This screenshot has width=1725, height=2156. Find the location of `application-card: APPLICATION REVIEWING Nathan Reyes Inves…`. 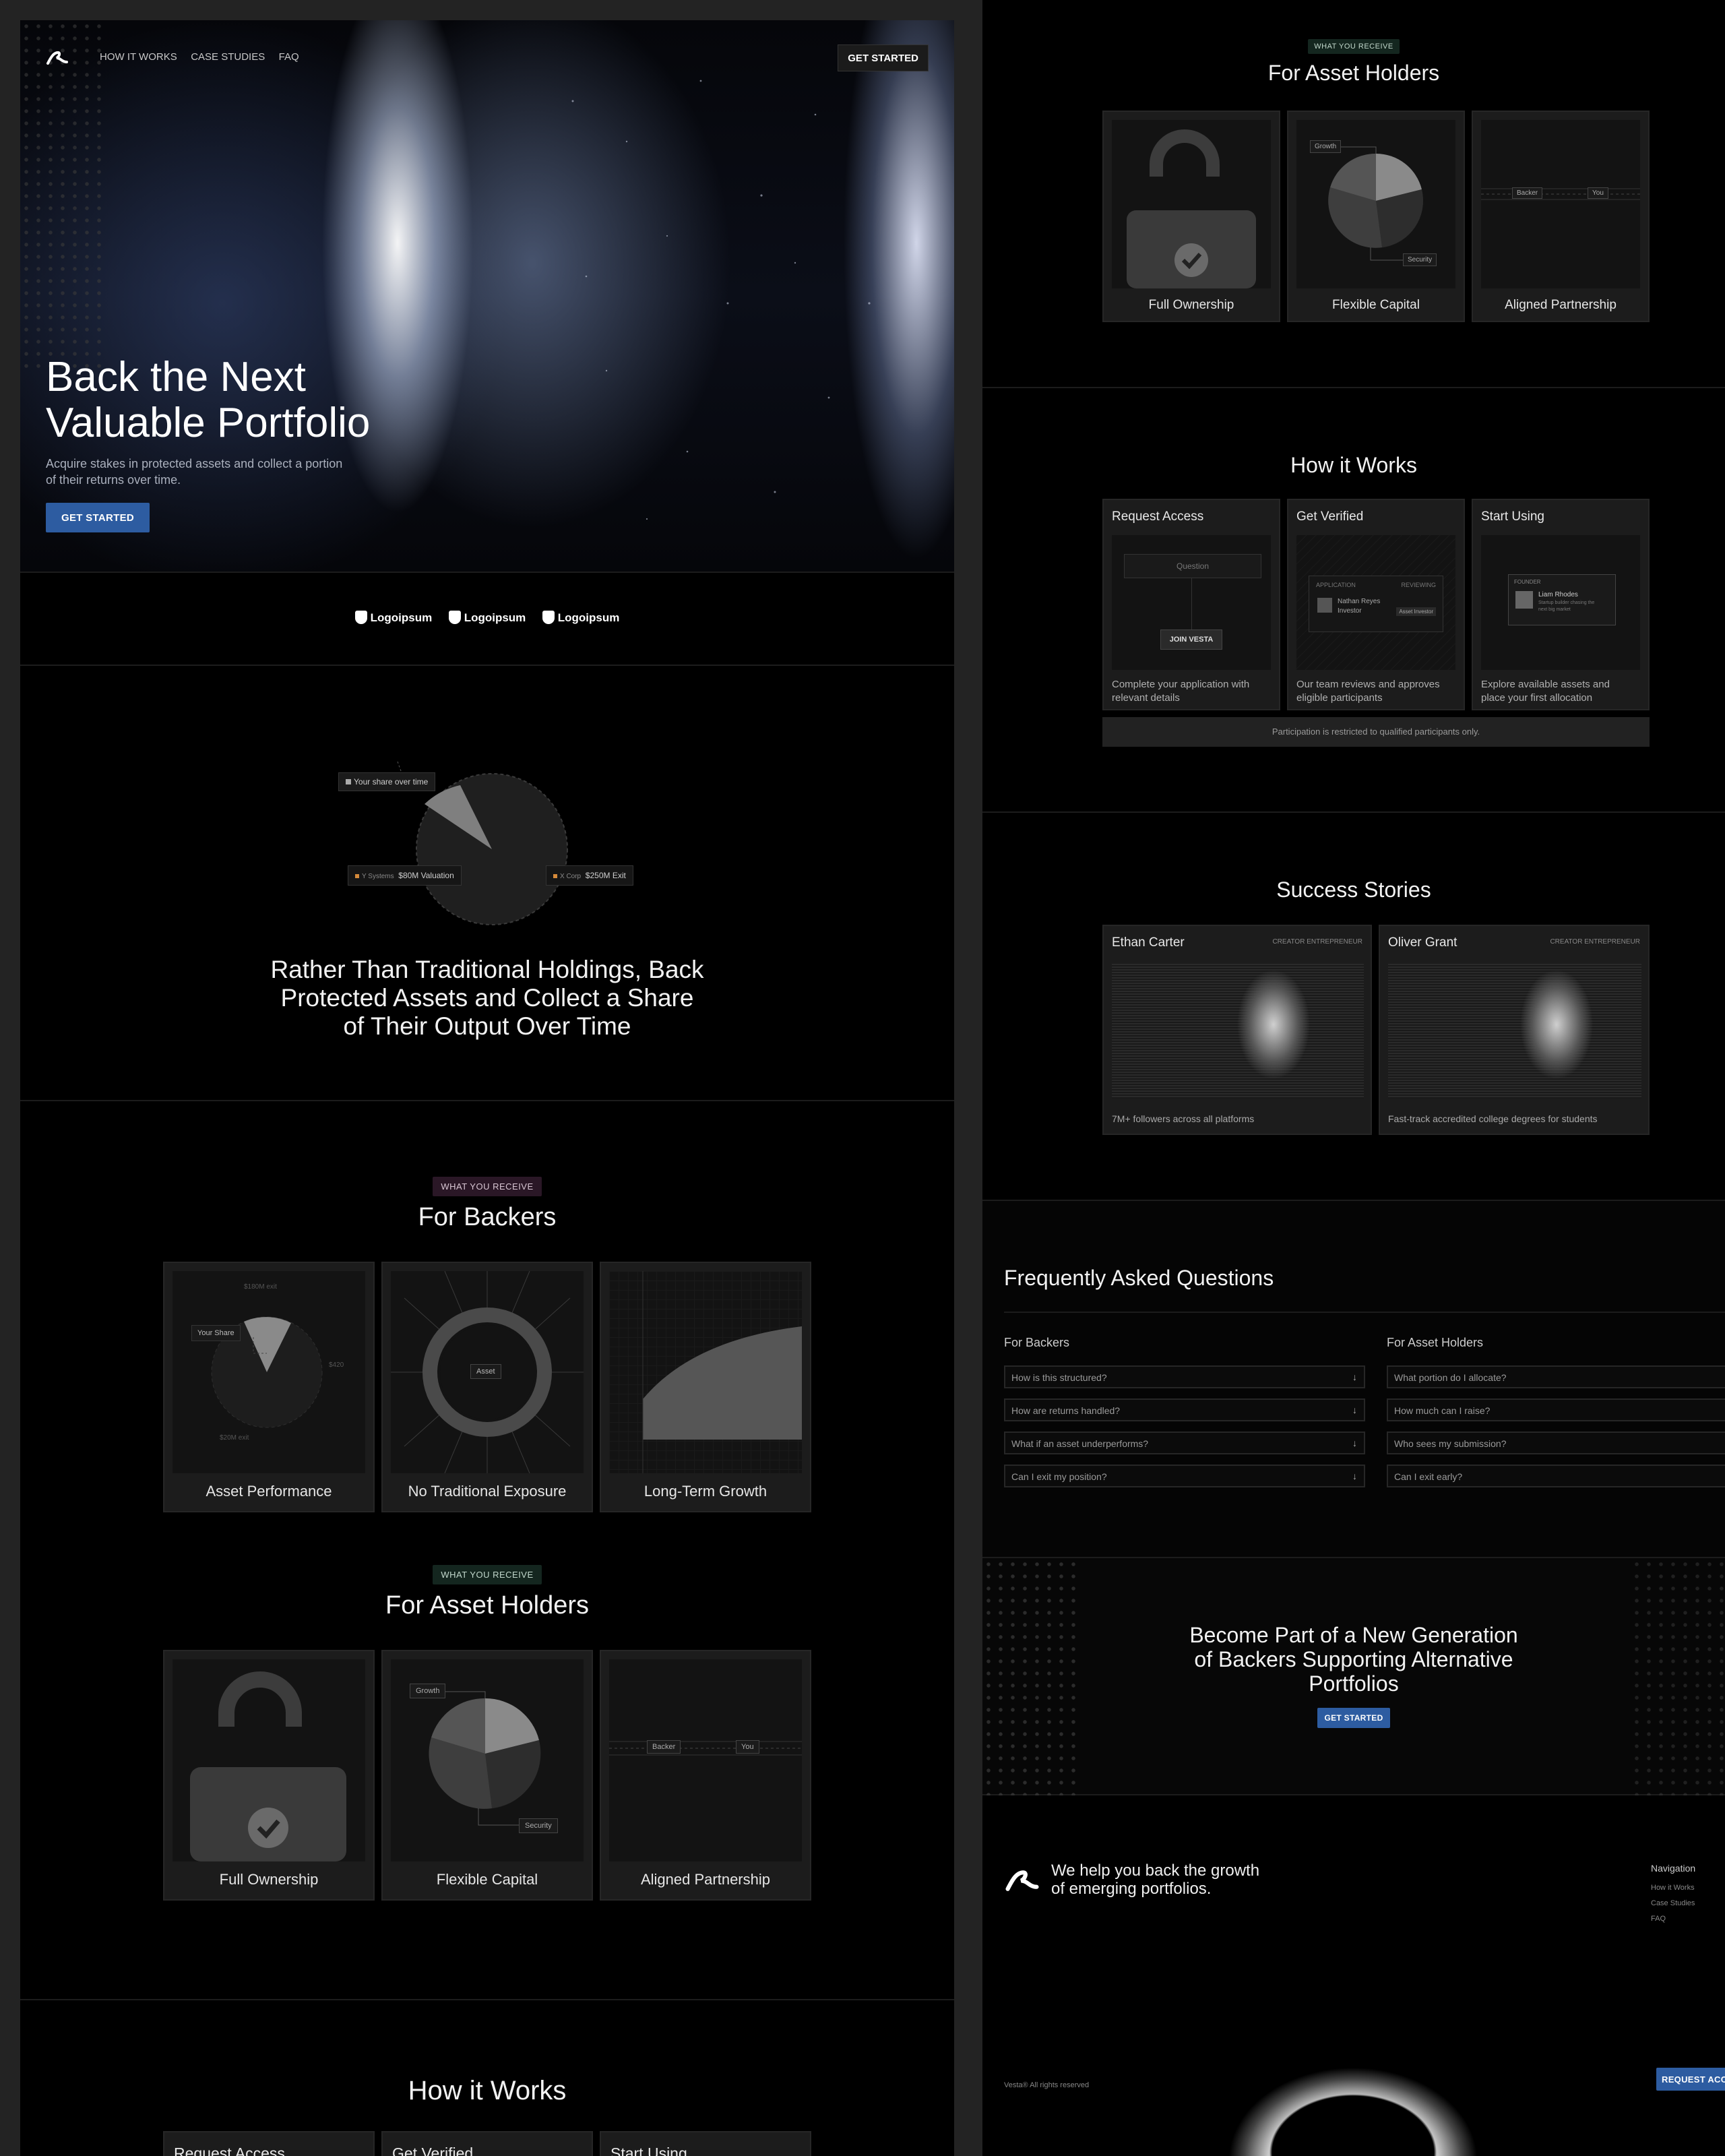

application-card: APPLICATION REVIEWING Nathan Reyes Inves… is located at coordinates (1376, 604).